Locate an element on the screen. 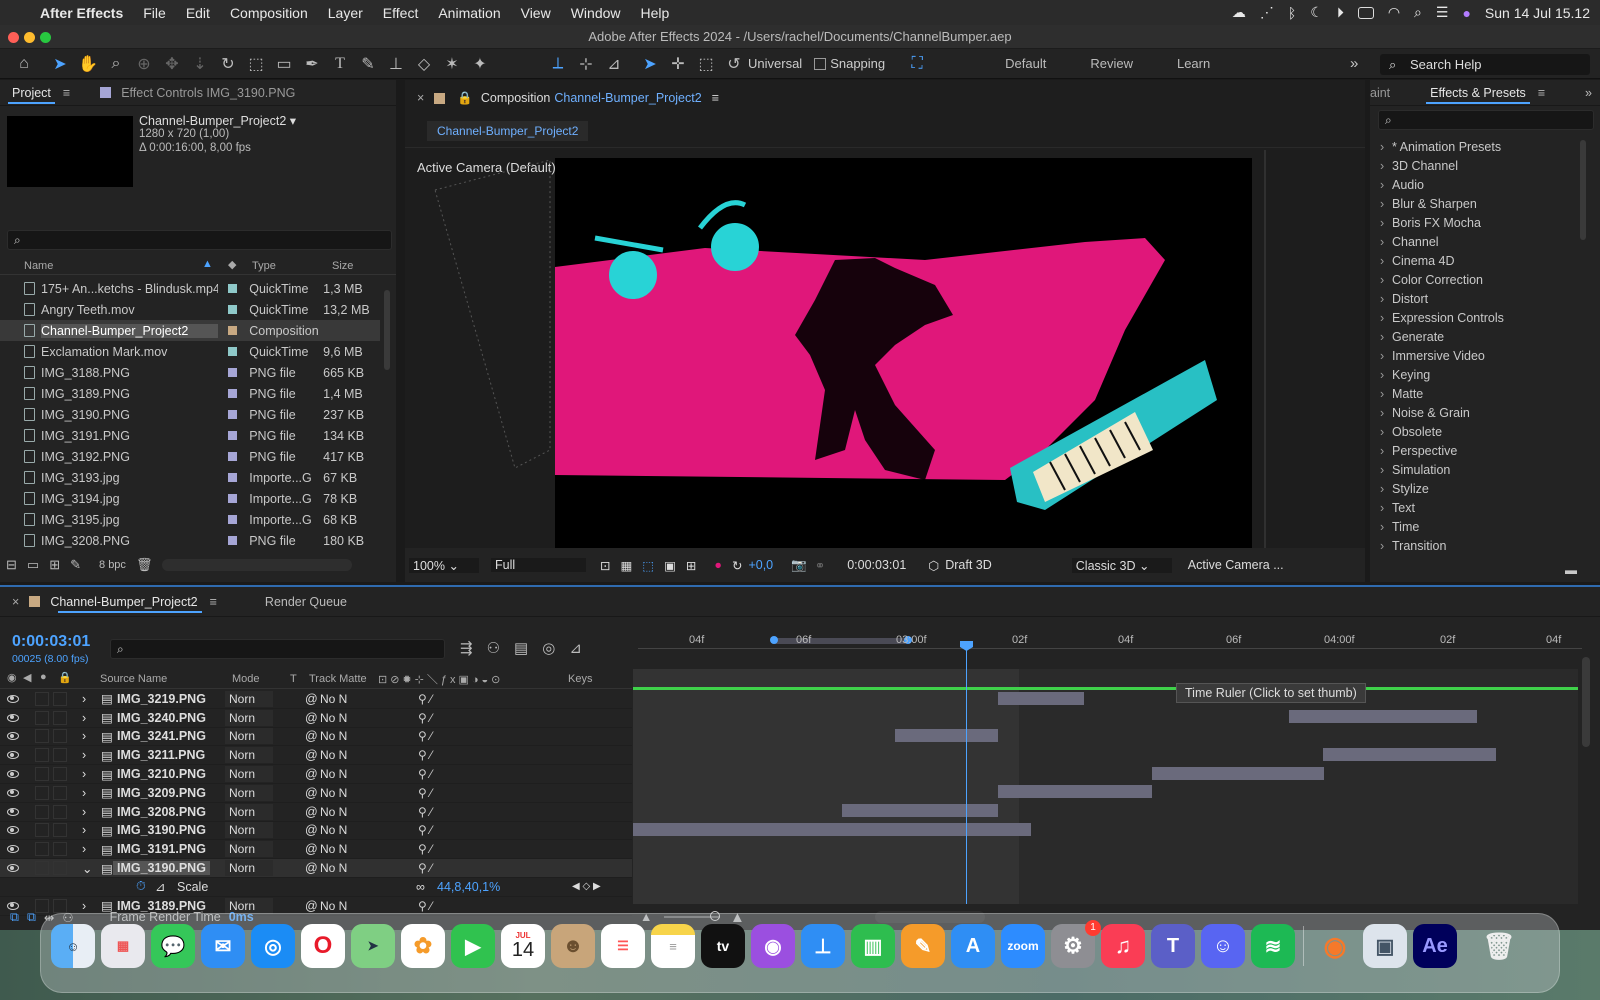 Image resolution: width=1600 pixels, height=1000 pixels. teams-icon: T is located at coordinates (1173, 946).